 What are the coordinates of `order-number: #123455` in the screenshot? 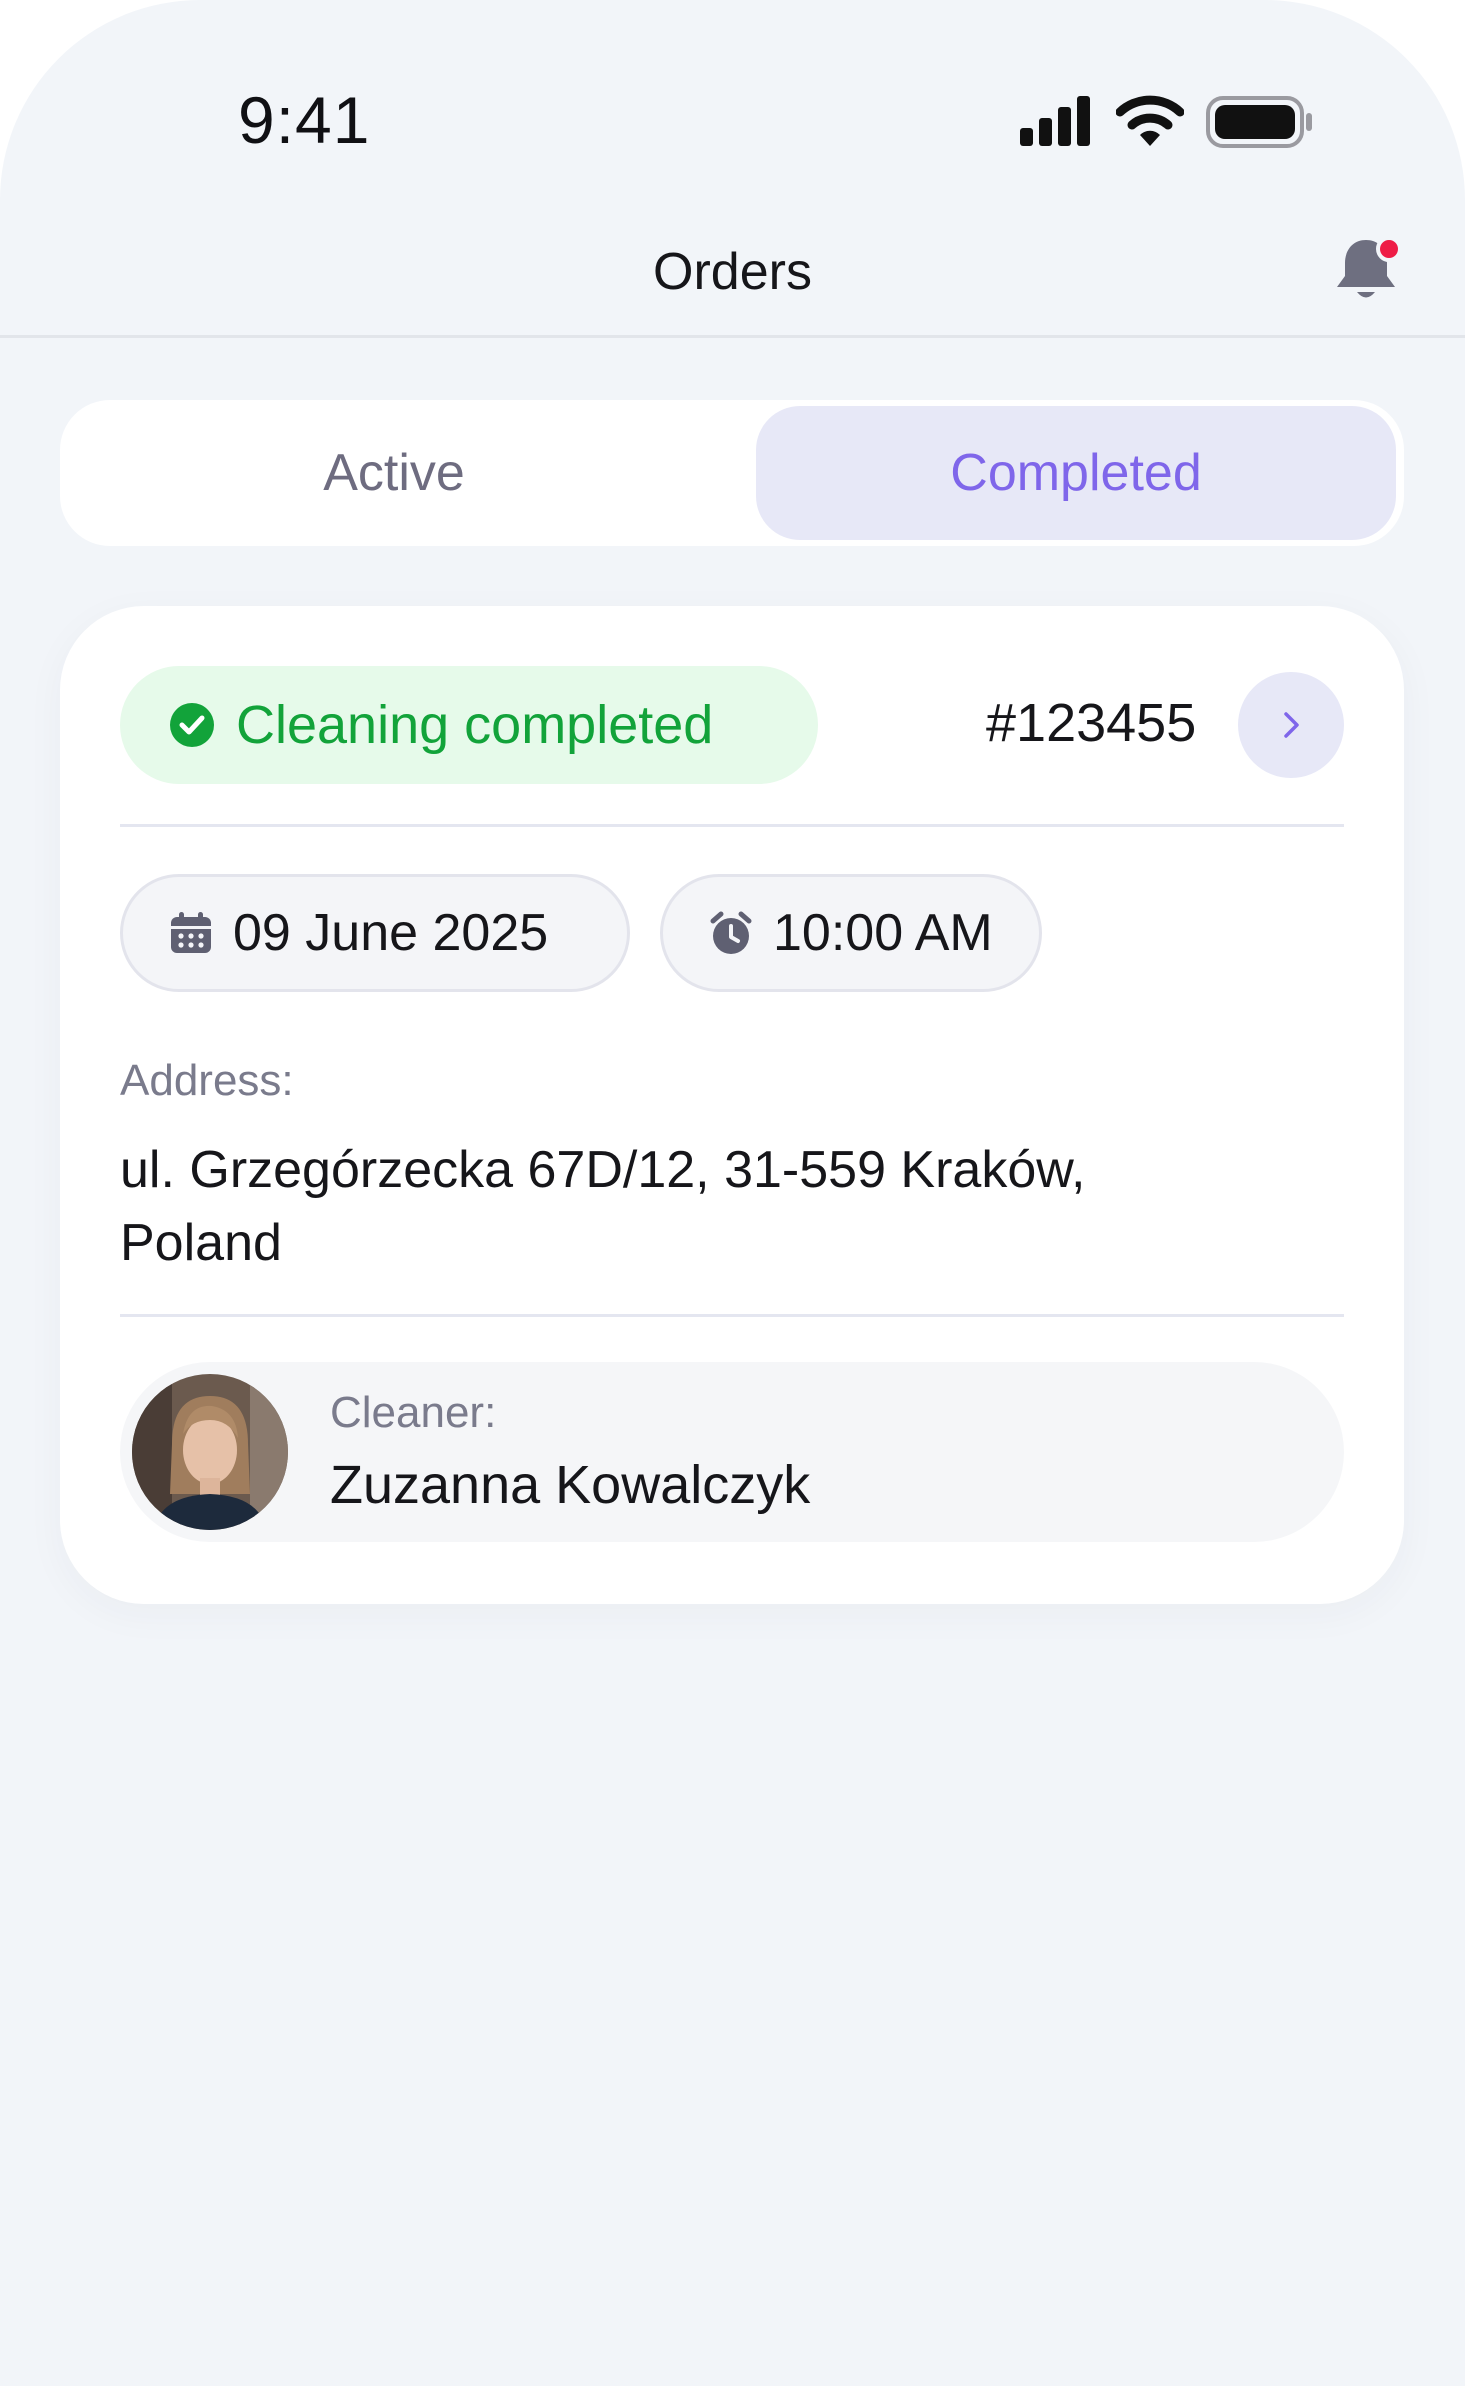 It's located at (1091, 723).